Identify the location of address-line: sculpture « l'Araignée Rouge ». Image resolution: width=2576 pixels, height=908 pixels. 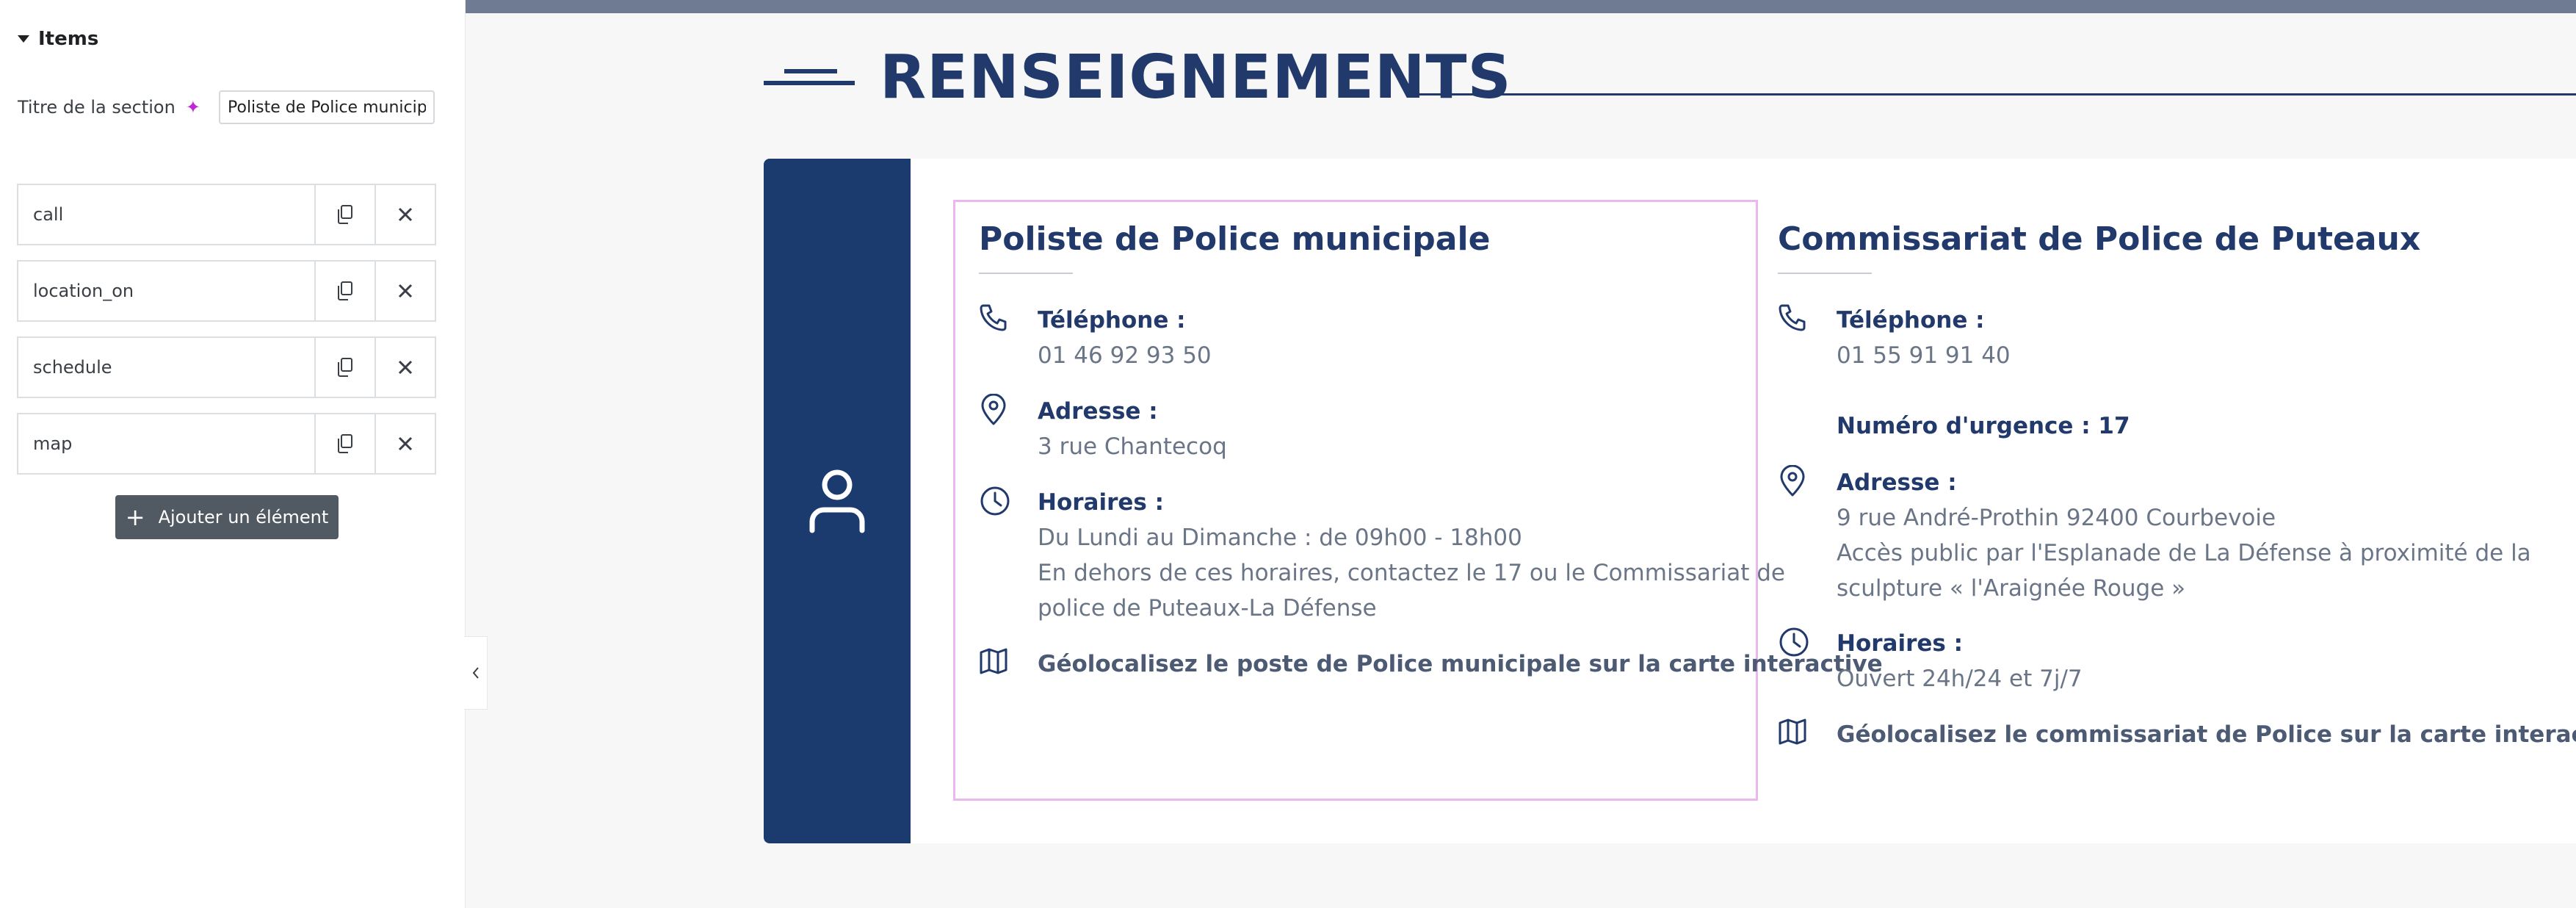
(2011, 588).